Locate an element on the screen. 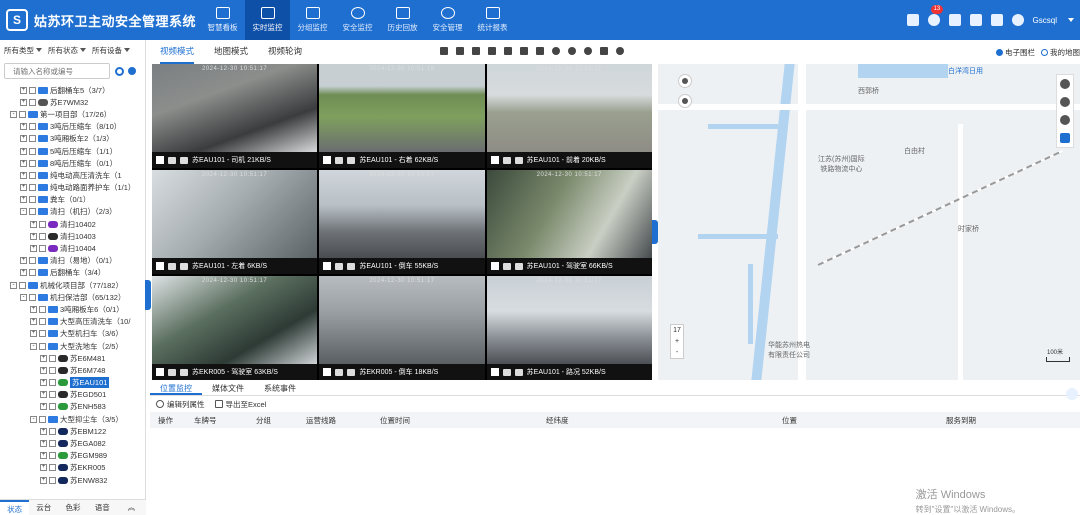 The width and height of the screenshot is (1080, 515). layout-9-icon is located at coordinates (492, 51).